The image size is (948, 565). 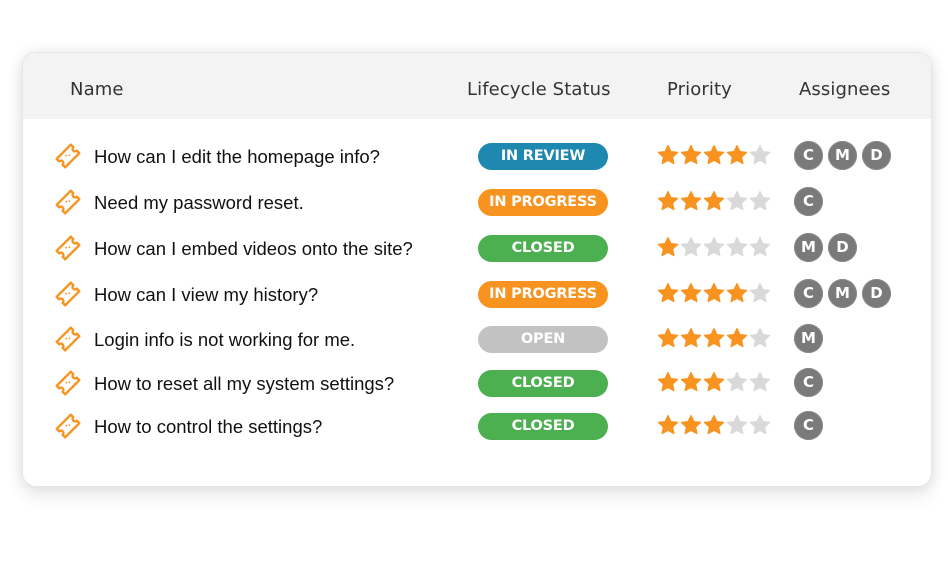 What do you see at coordinates (543, 339) in the screenshot?
I see `status-badge: OPEN` at bounding box center [543, 339].